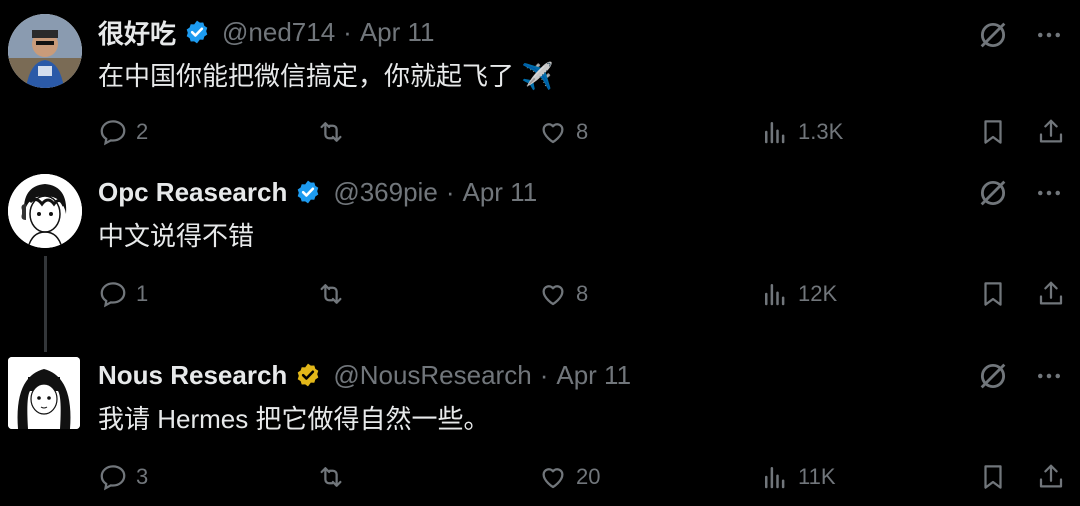 The width and height of the screenshot is (1080, 506). I want to click on like-button: 20, so click(569, 477).